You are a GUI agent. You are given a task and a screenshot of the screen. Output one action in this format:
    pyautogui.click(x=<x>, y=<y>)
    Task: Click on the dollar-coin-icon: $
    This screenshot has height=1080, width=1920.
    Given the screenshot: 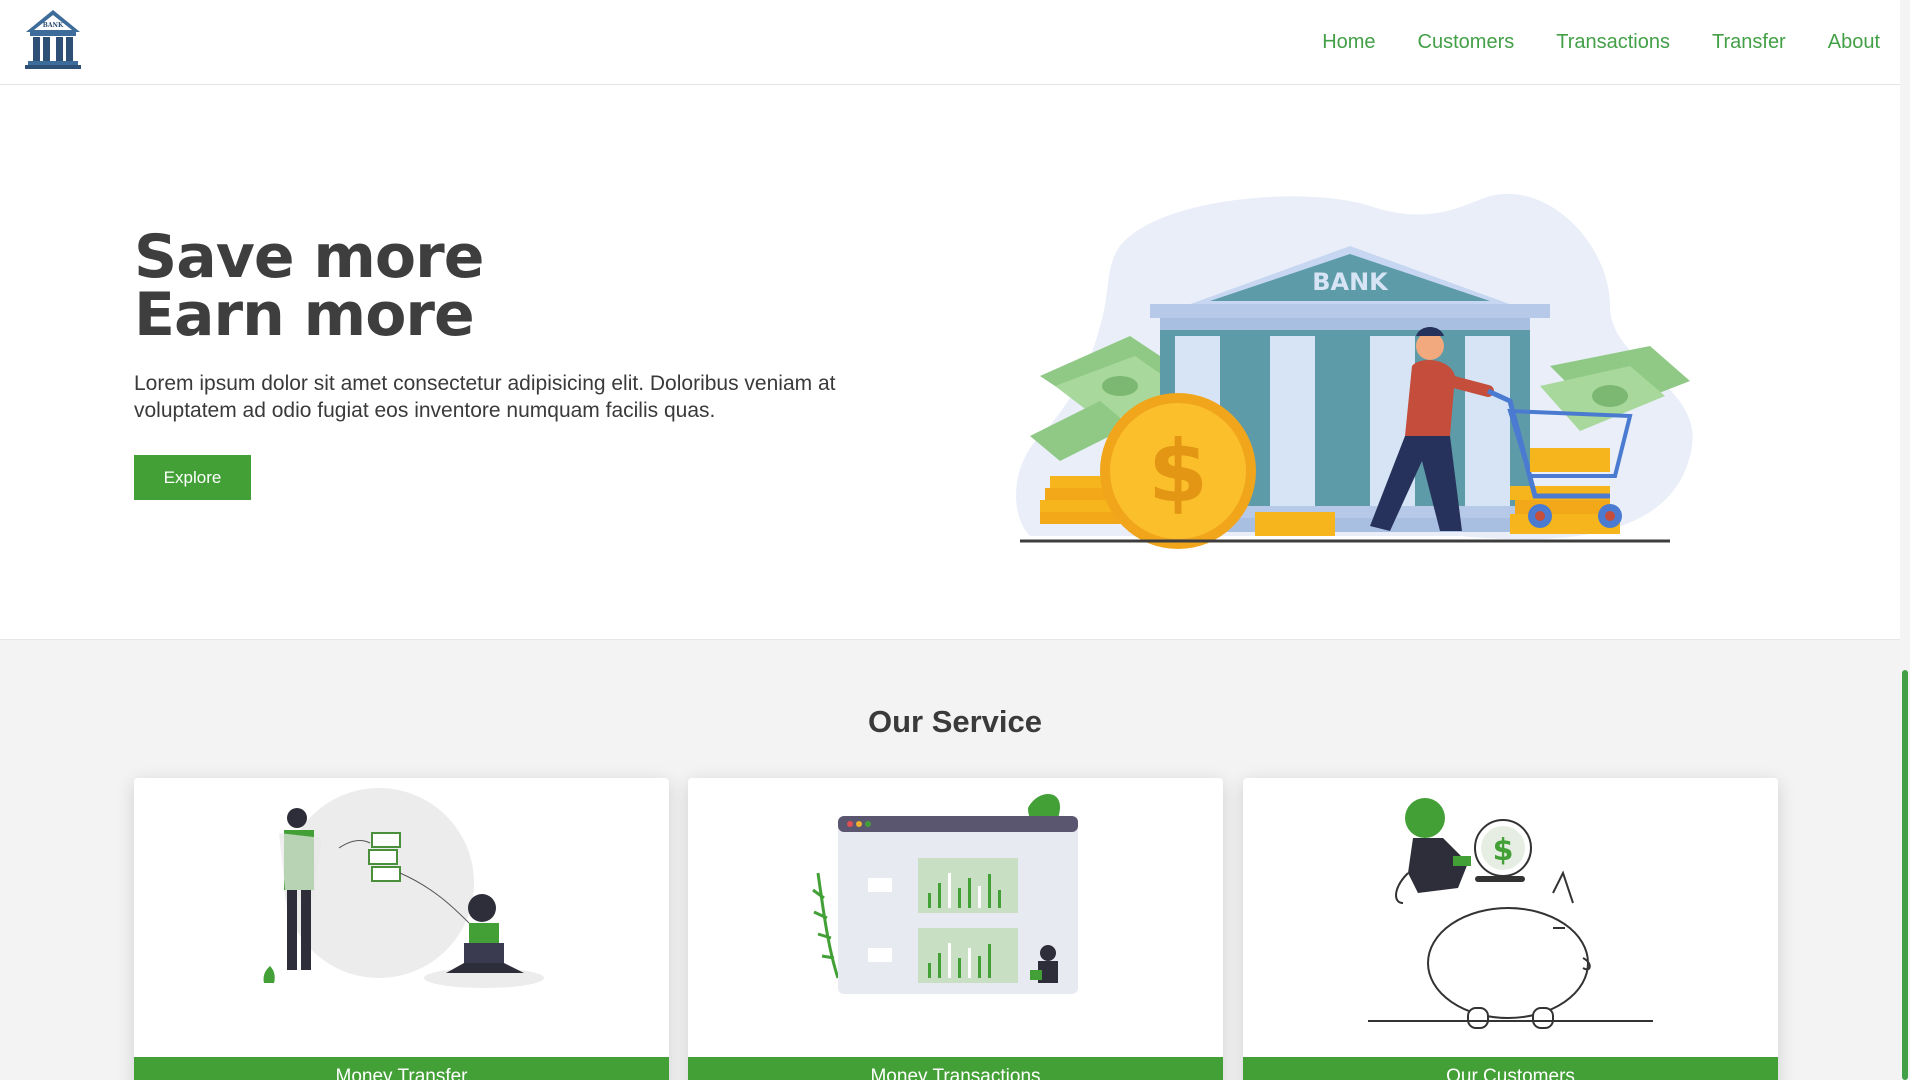 What is the action you would take?
    pyautogui.click(x=1178, y=471)
    